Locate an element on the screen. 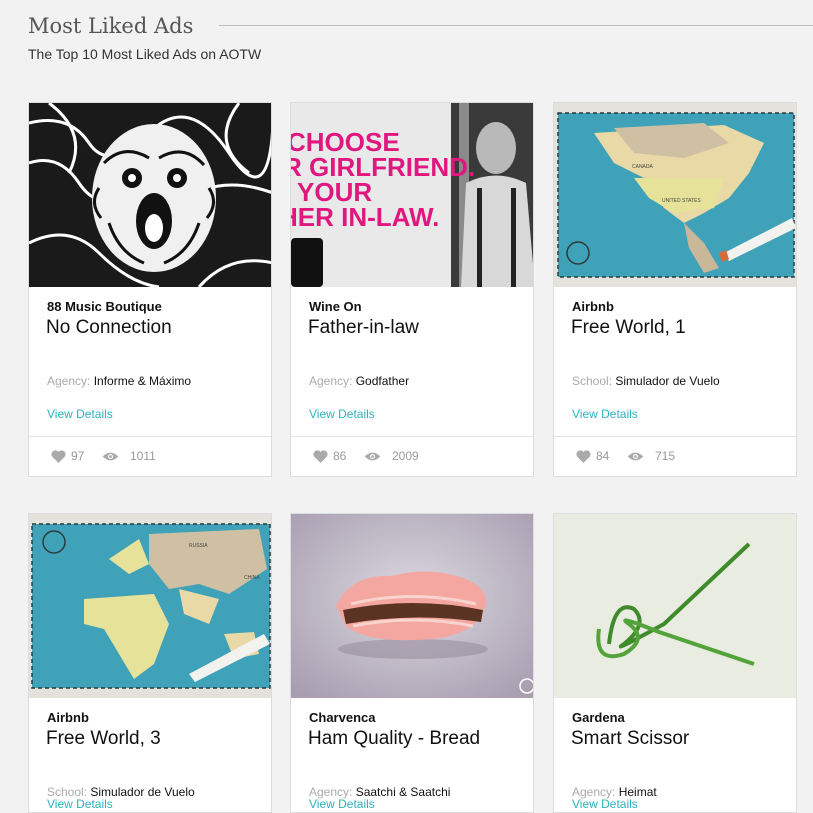 The width and height of the screenshot is (813, 813). section-subtitle: The Top 10 Most Liked Ads on AOTW is located at coordinates (145, 54).